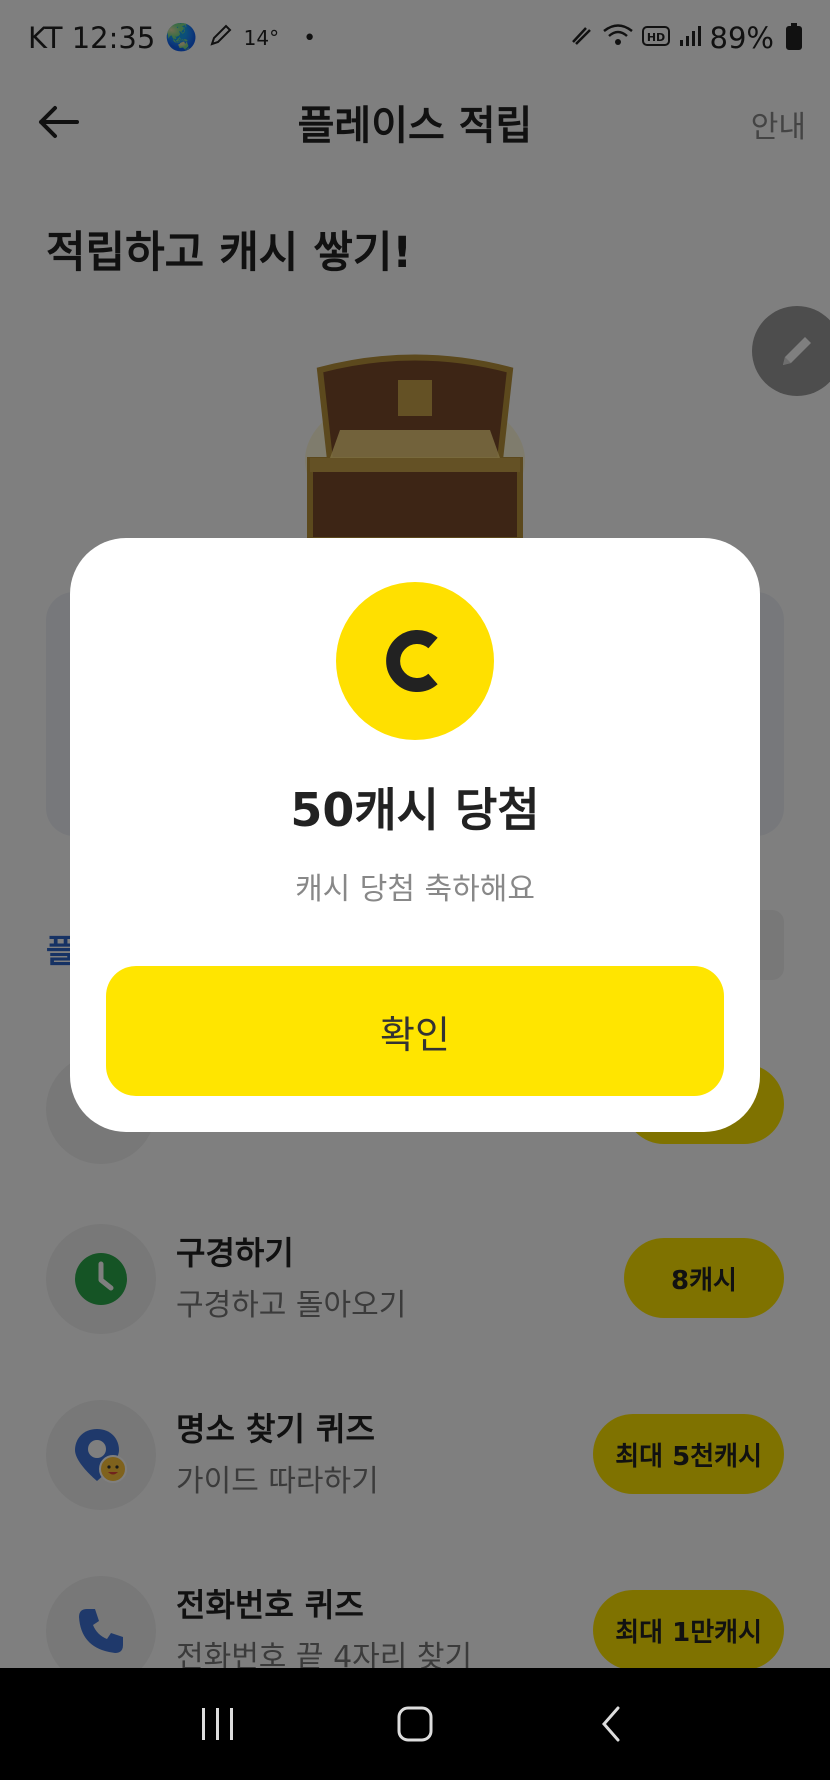 This screenshot has height=1780, width=830. I want to click on system-nav-bar, so click(415, 1724).